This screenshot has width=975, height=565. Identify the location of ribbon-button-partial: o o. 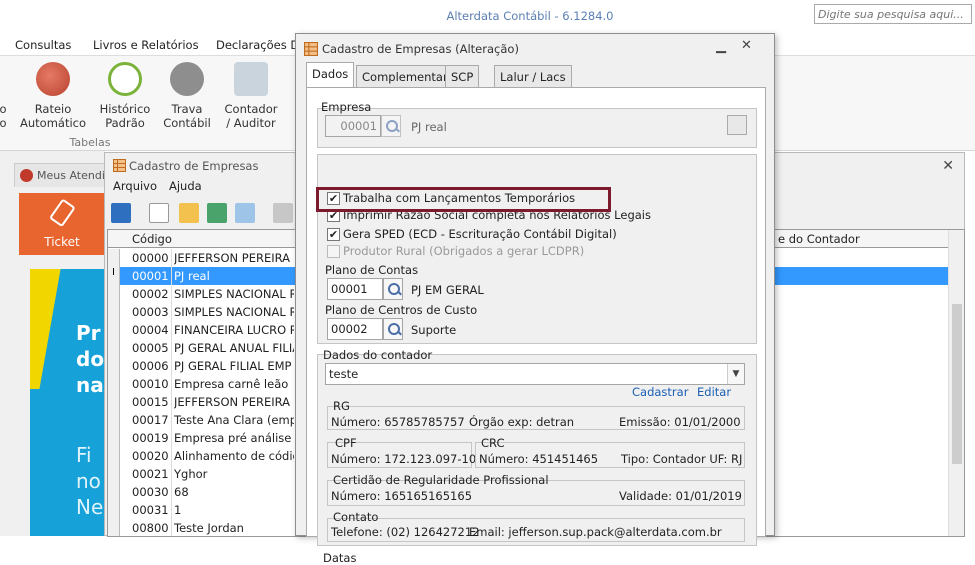
(4, 116).